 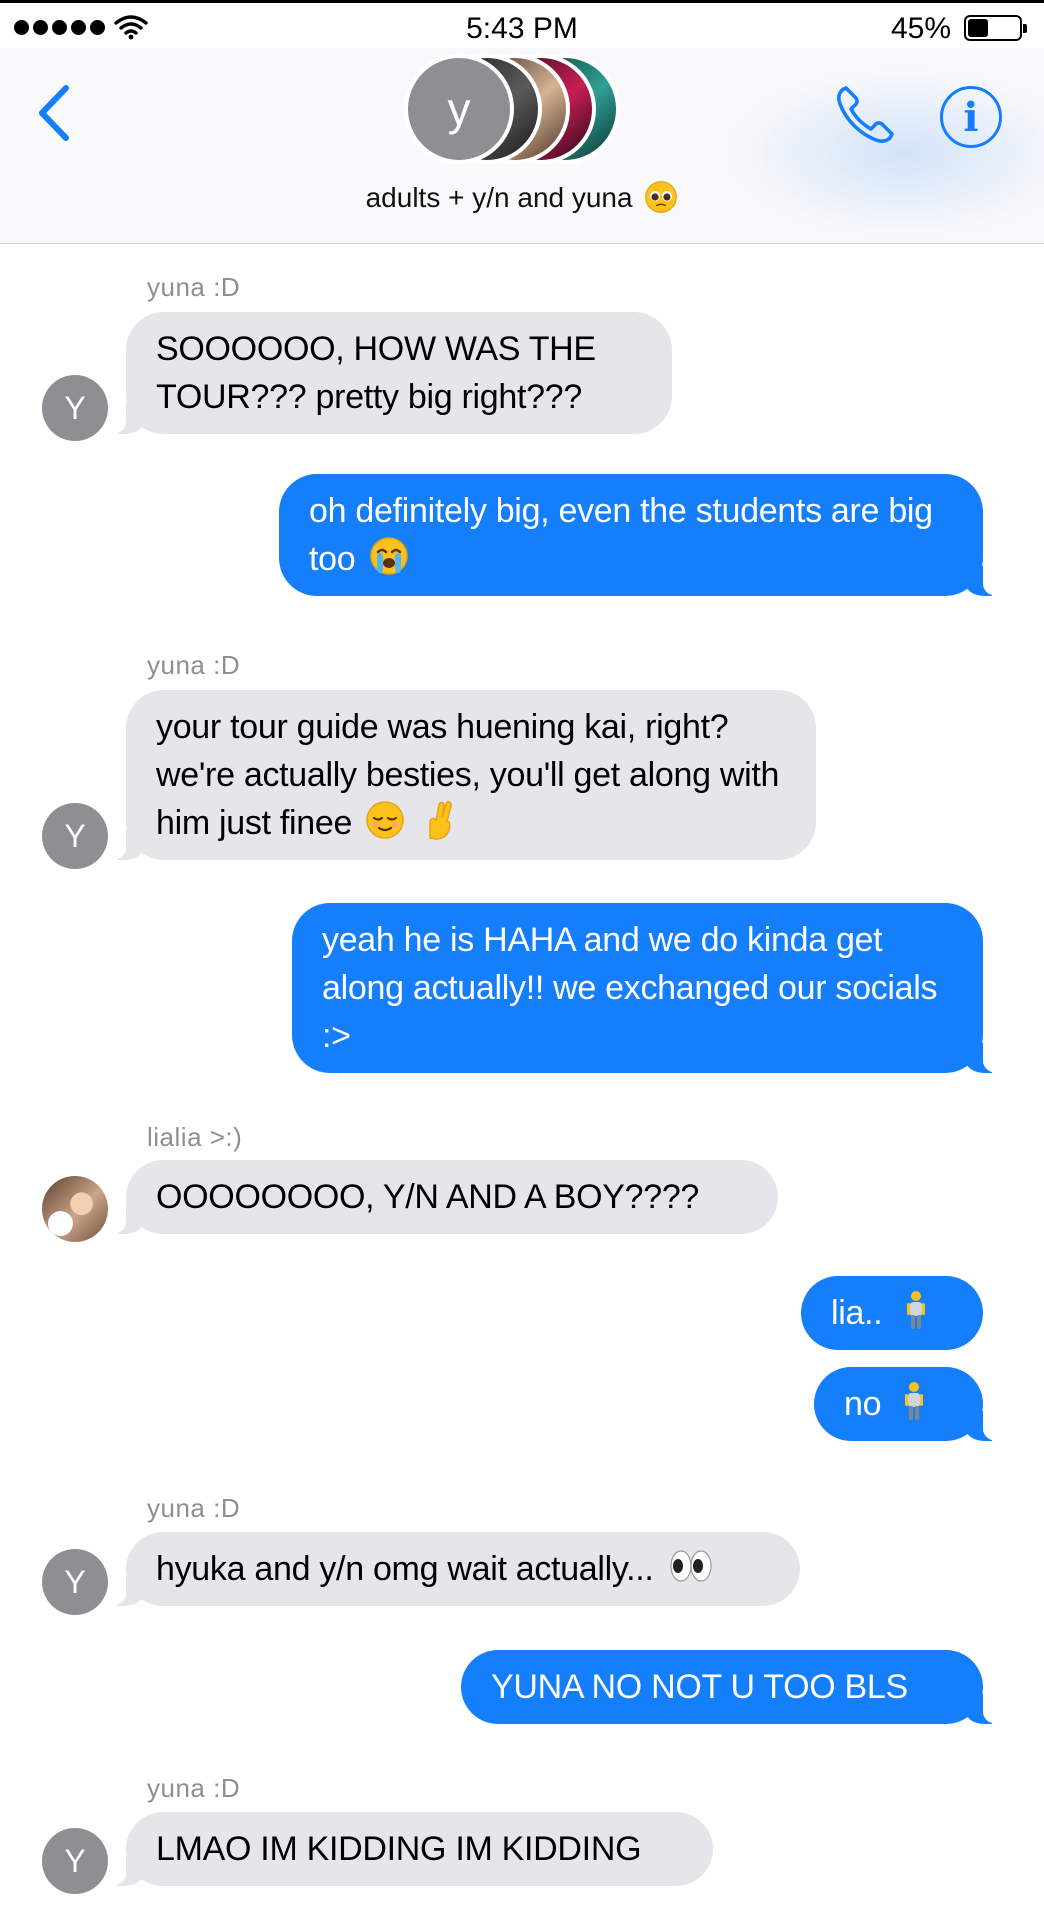 What do you see at coordinates (459, 109) in the screenshot?
I see `member-avatar-initial: y` at bounding box center [459, 109].